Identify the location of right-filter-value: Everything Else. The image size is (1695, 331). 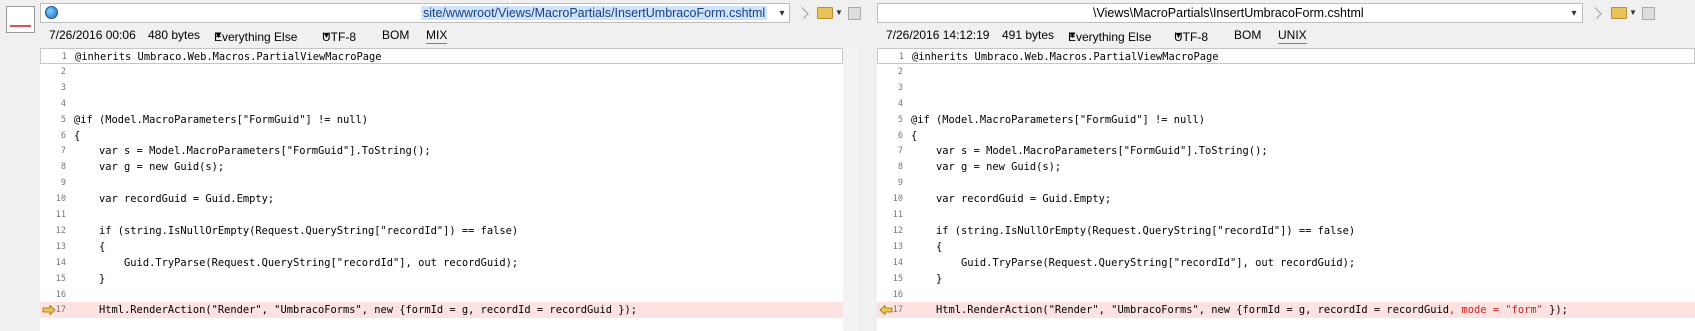
(1110, 37).